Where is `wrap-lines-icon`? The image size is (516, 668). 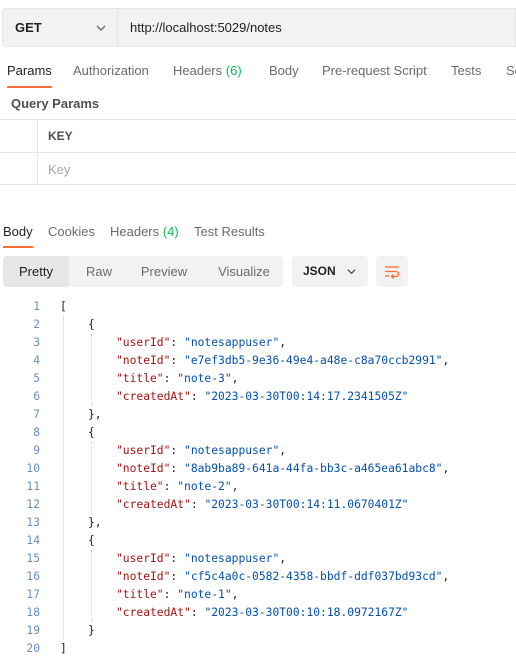
wrap-lines-icon is located at coordinates (392, 272).